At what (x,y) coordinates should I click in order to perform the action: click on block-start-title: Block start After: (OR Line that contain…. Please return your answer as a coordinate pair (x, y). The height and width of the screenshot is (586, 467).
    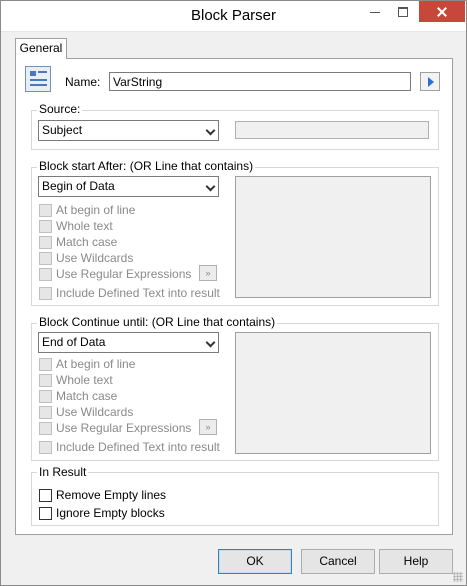
    Looking at the image, I should click on (146, 166).